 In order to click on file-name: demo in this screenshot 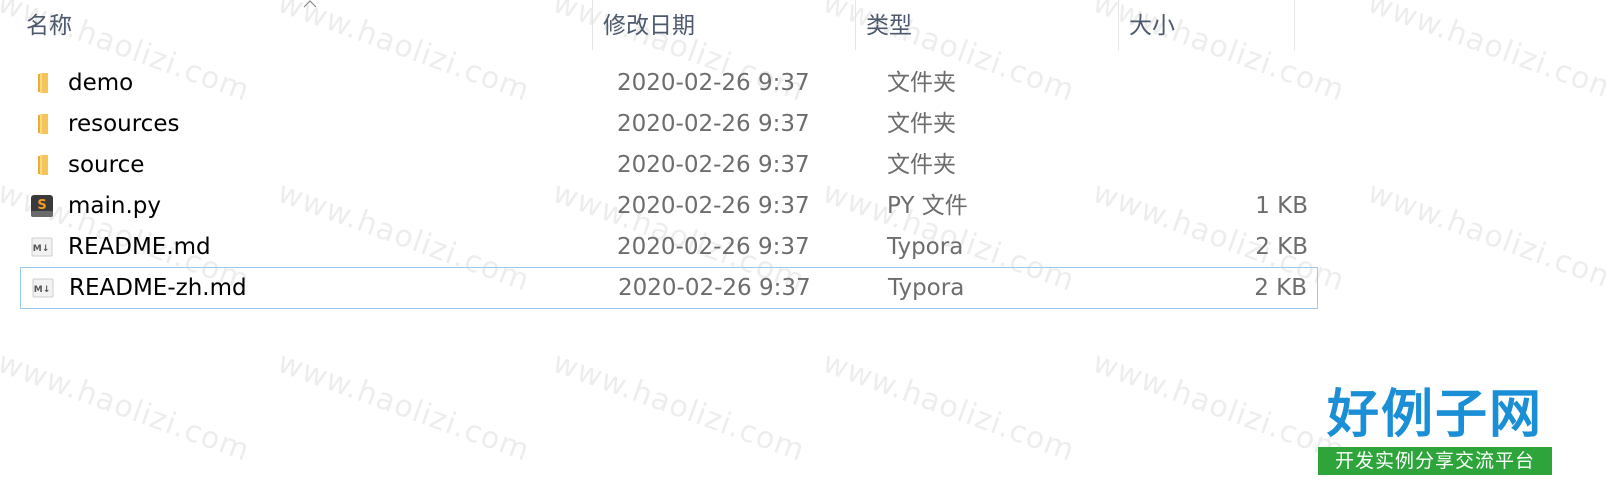, I will do `click(101, 83)`.